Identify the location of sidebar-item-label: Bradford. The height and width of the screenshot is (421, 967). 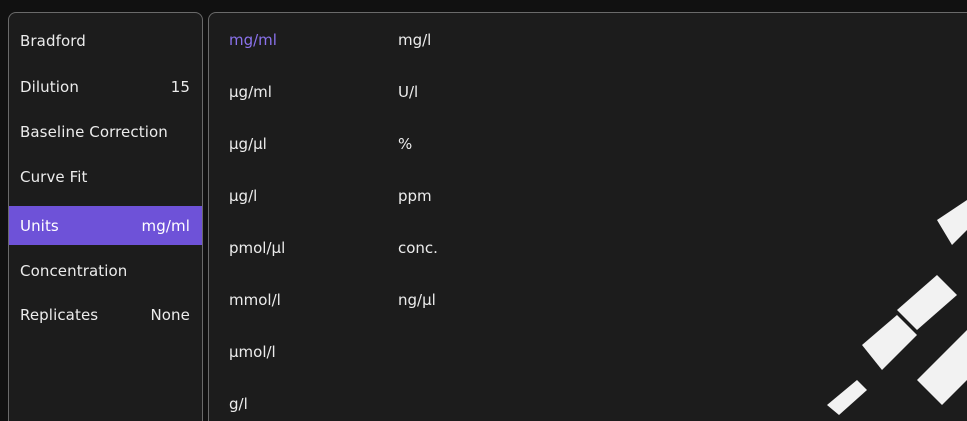
(53, 40).